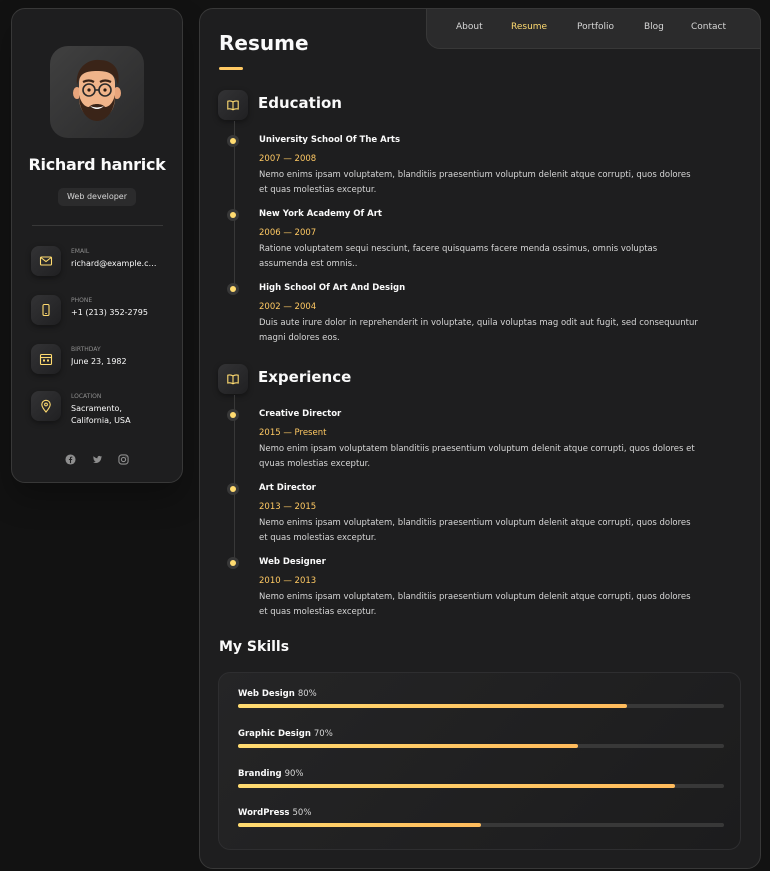 Image resolution: width=770 pixels, height=871 pixels. Describe the element at coordinates (529, 27) in the screenshot. I see `nav-resume: Resume` at that location.